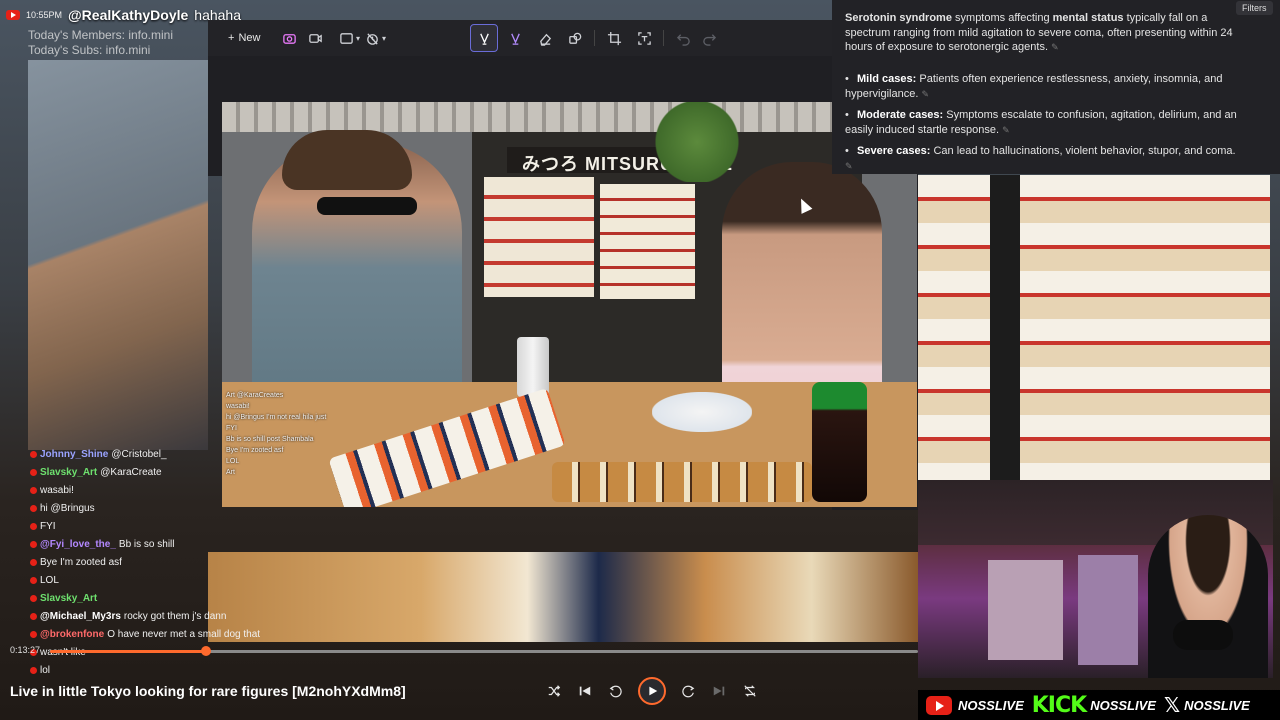 The image size is (1280, 720). Describe the element at coordinates (1123, 705) in the screenshot. I see `kick-handle: NOSSLIVE` at that location.